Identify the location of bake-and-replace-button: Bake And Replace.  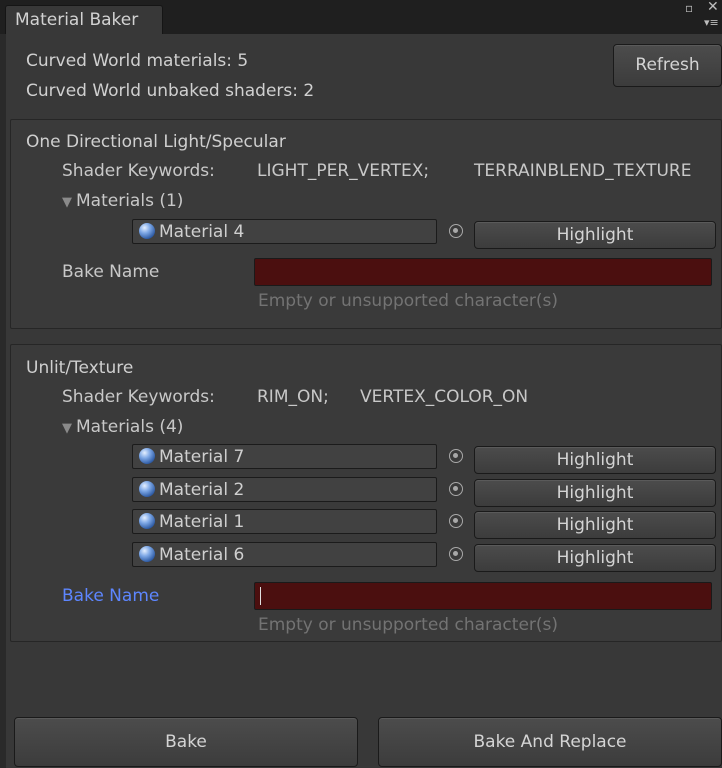
(550, 742).